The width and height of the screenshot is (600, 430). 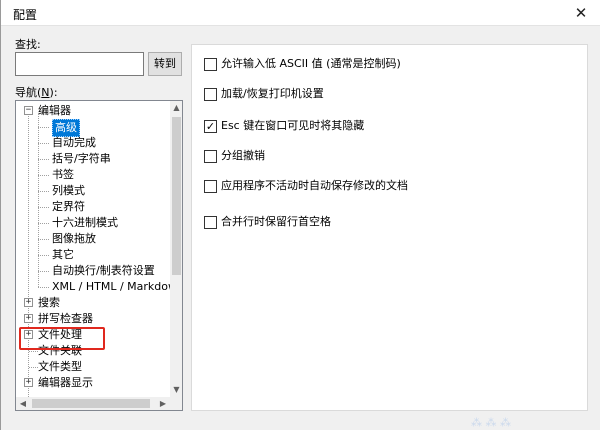 I want to click on search-input, so click(x=79, y=64).